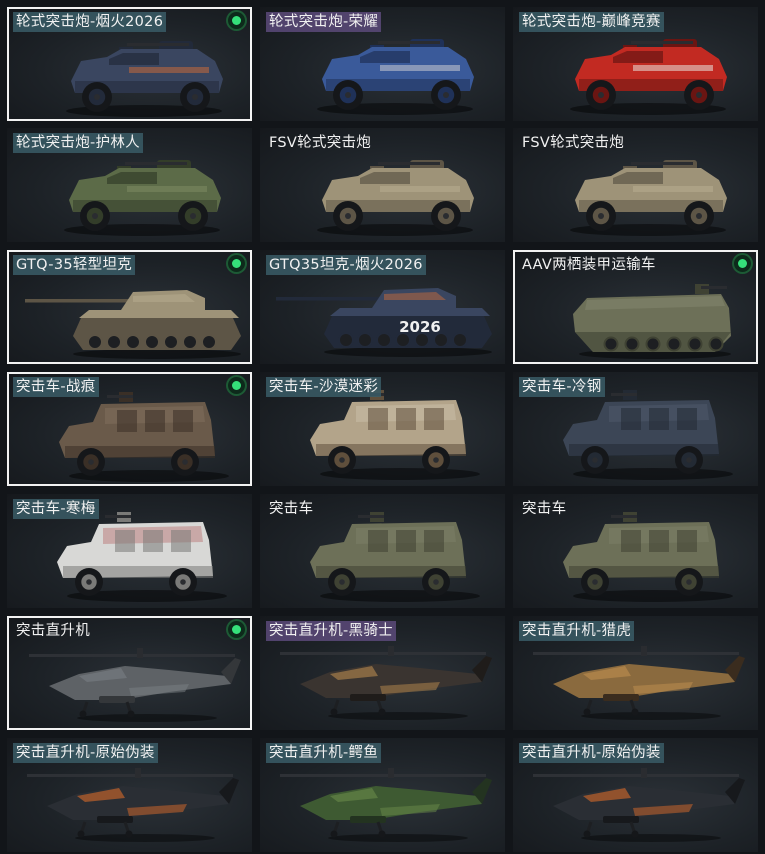 Image resolution: width=765 pixels, height=854 pixels. What do you see at coordinates (129, 429) in the screenshot?
I see `skin-card: 突击车-战痕` at bounding box center [129, 429].